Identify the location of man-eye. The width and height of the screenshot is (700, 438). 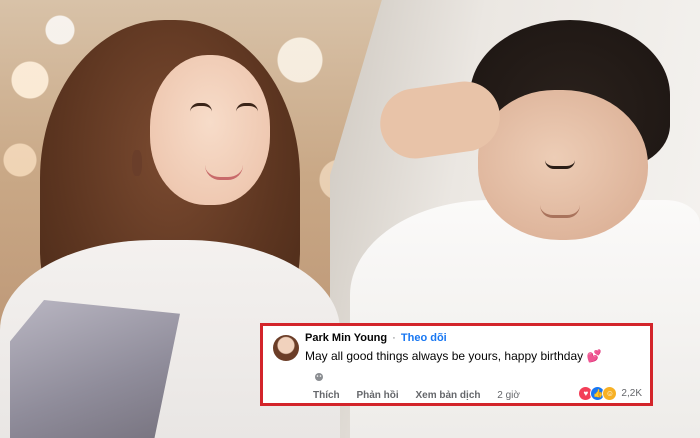
(560, 164).